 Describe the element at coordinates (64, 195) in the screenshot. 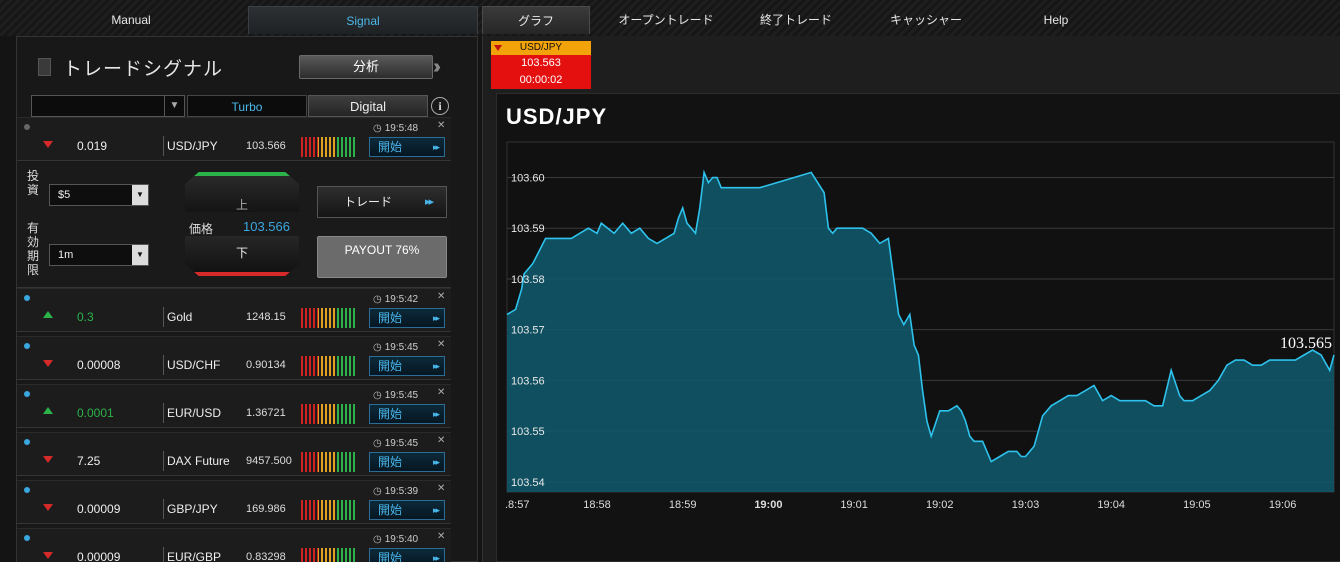

I see `invest-amount-value: $5` at that location.